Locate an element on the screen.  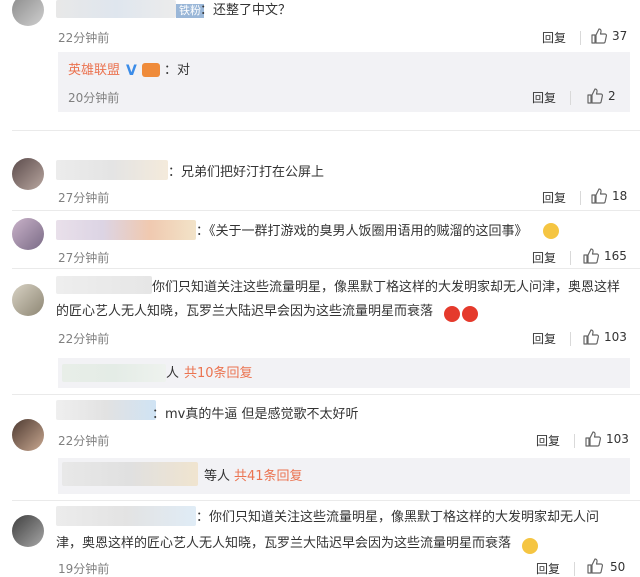
more-replies-bar: 人 共10条回复 is located at coordinates (344, 373).